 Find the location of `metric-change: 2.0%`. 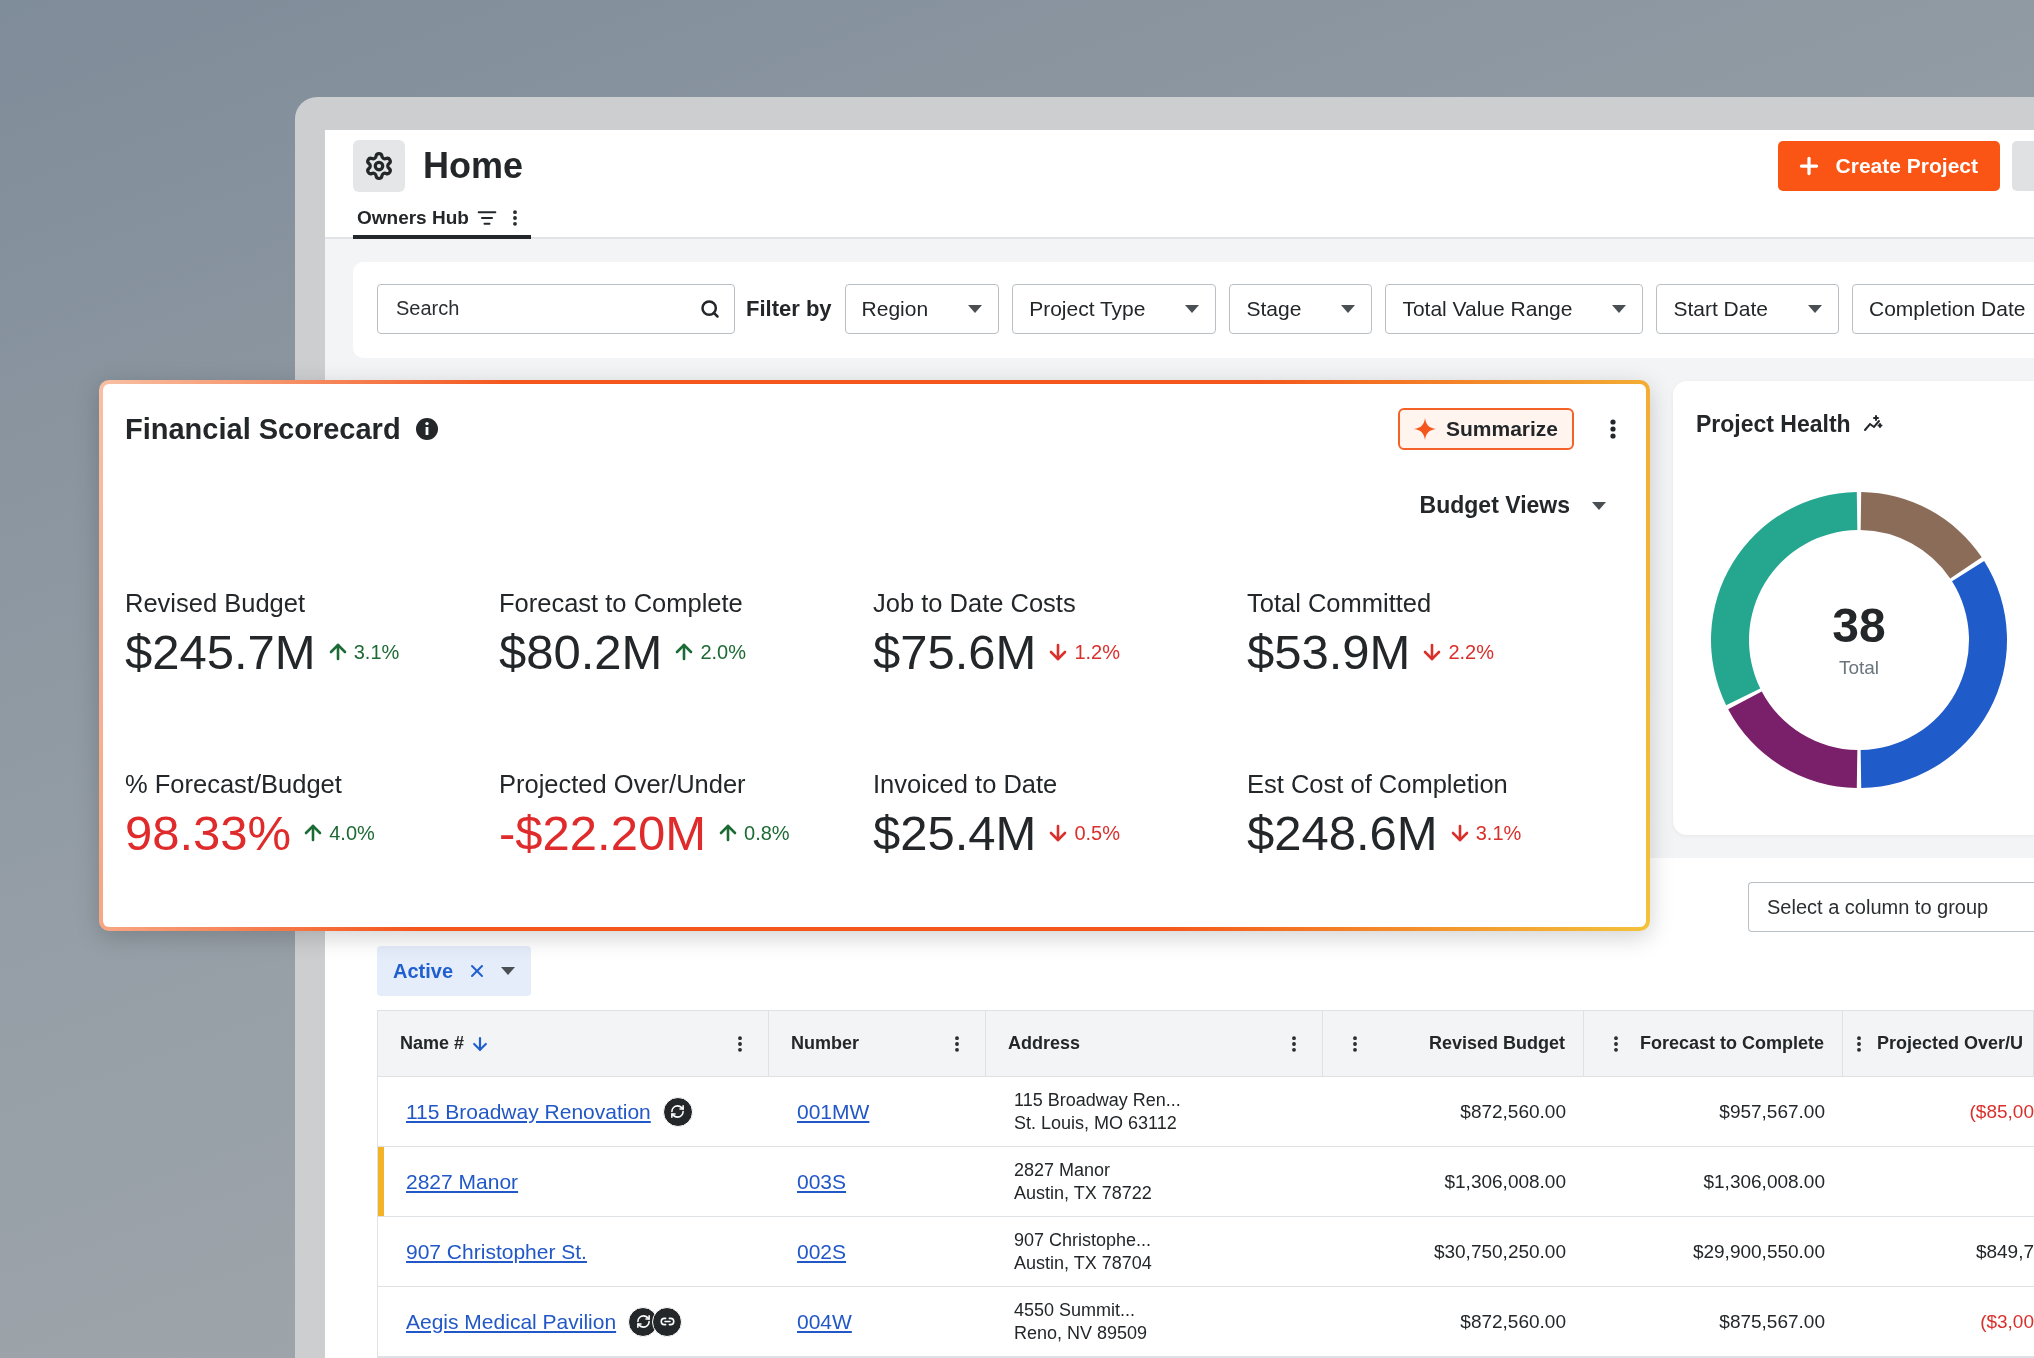

metric-change: 2.0% is located at coordinates (723, 652).